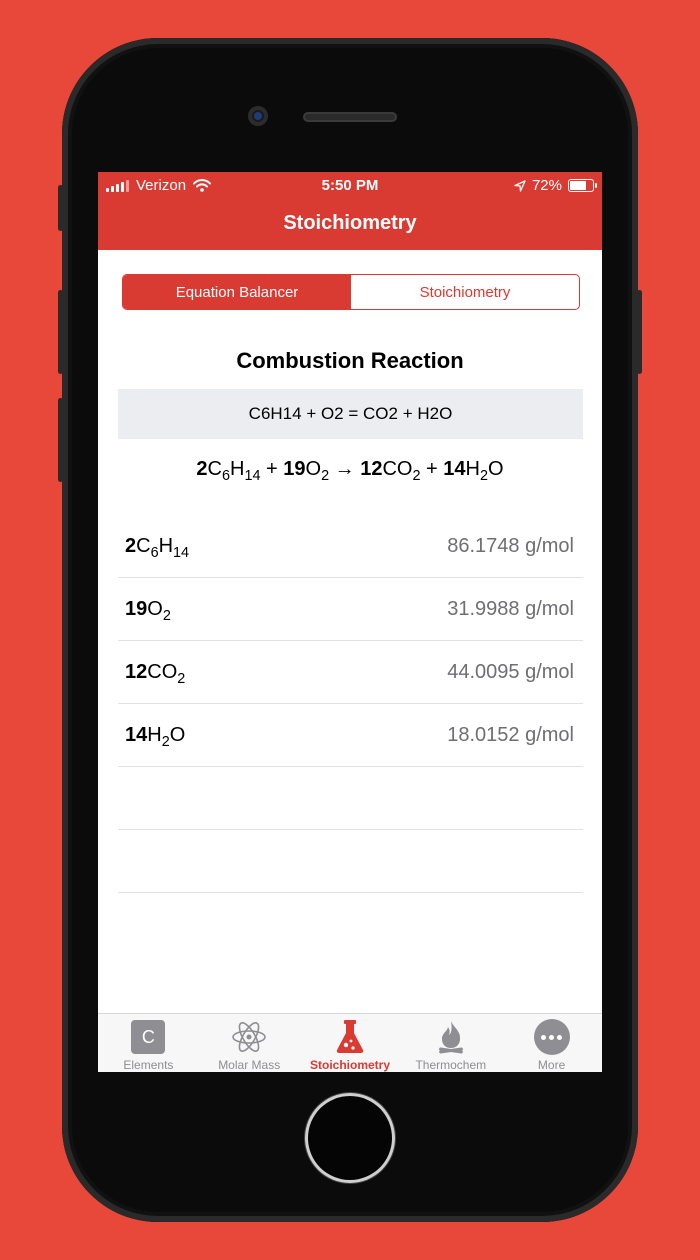  What do you see at coordinates (451, 1065) in the screenshot?
I see `tab-label: Thermochem` at bounding box center [451, 1065].